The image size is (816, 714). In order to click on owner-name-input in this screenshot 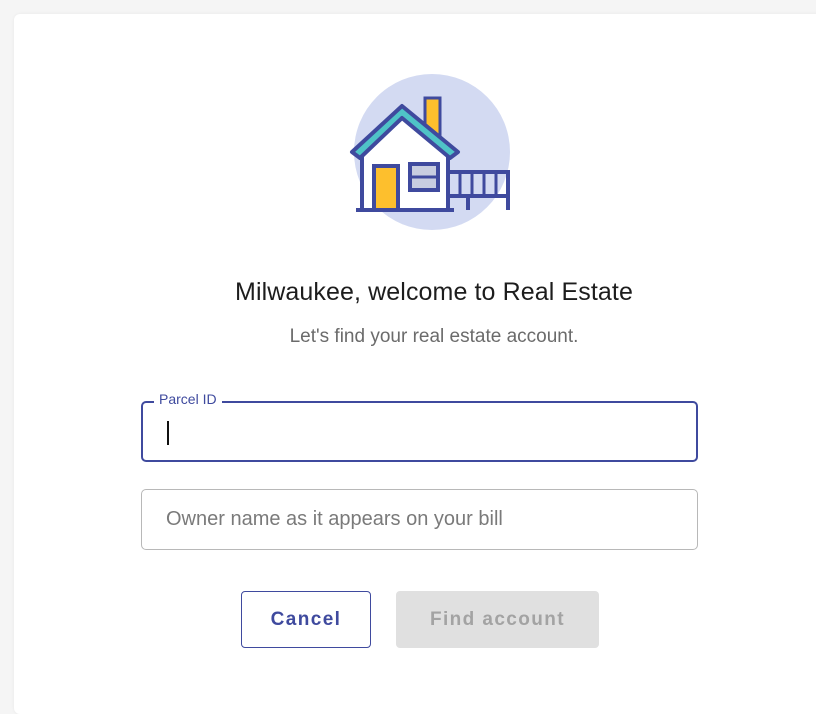, I will do `click(421, 519)`.